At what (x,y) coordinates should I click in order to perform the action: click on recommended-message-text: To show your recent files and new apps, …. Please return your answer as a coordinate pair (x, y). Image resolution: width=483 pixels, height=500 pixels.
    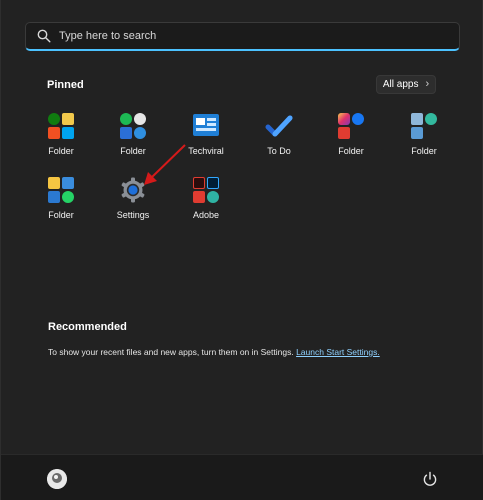
    Looking at the image, I should click on (171, 352).